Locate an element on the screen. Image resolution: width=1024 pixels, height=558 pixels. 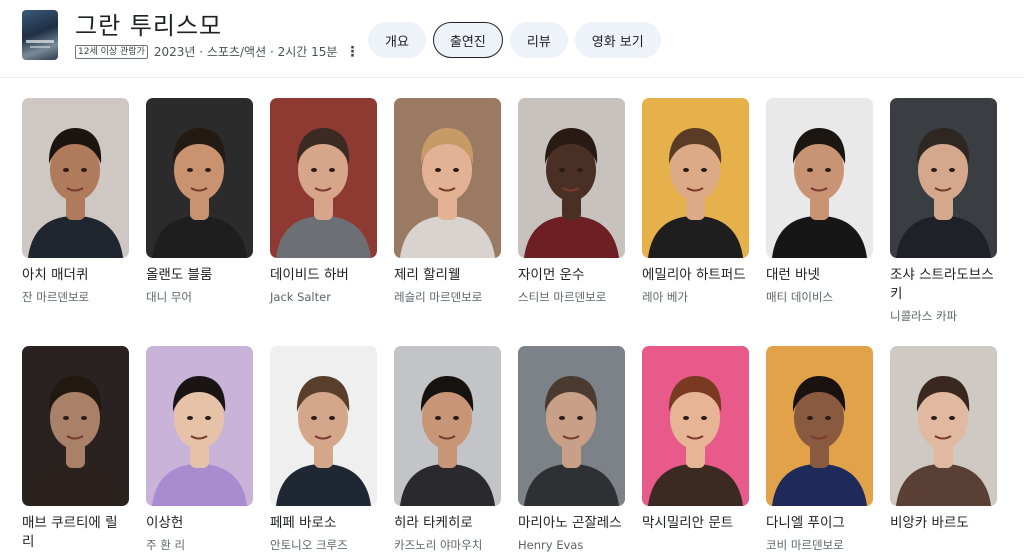
cast-name: 대런 바넷 is located at coordinates (819, 275).